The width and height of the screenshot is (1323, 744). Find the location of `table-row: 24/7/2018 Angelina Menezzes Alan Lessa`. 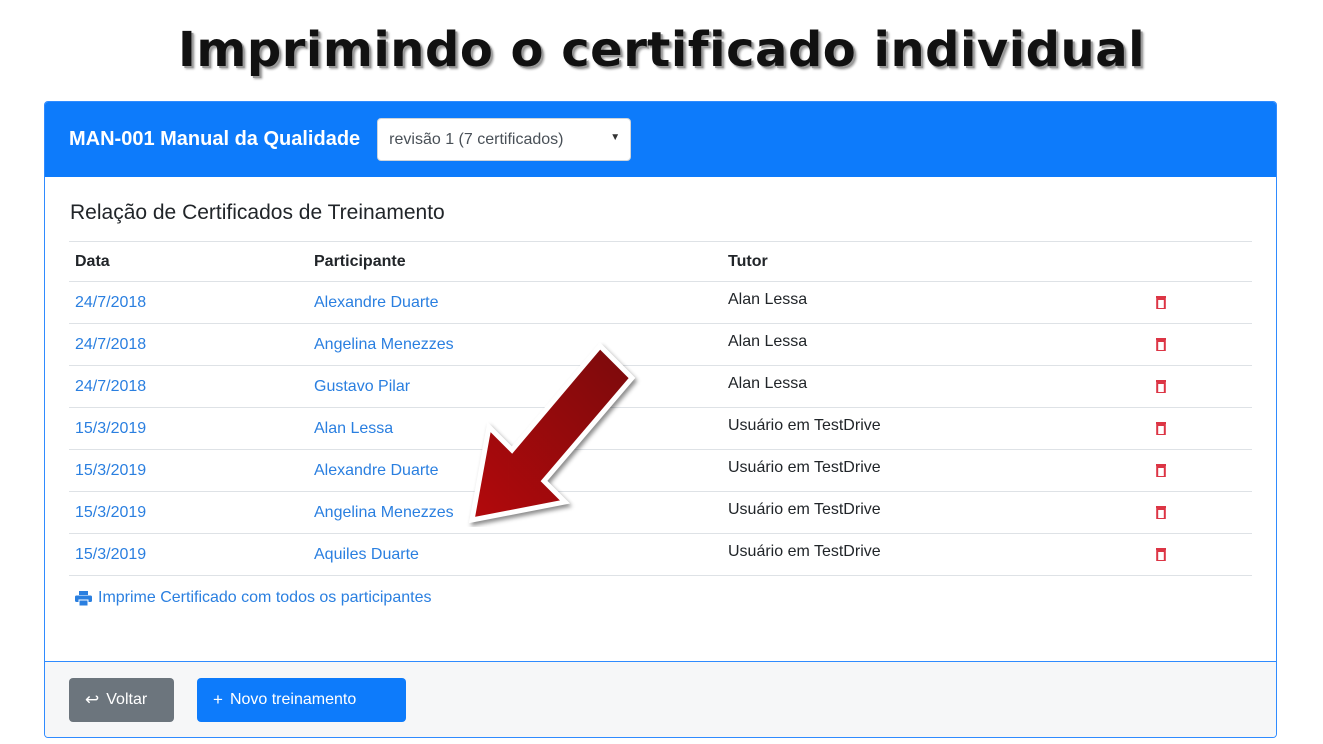

table-row: 24/7/2018 Angelina Menezzes Alan Lessa is located at coordinates (660, 344).